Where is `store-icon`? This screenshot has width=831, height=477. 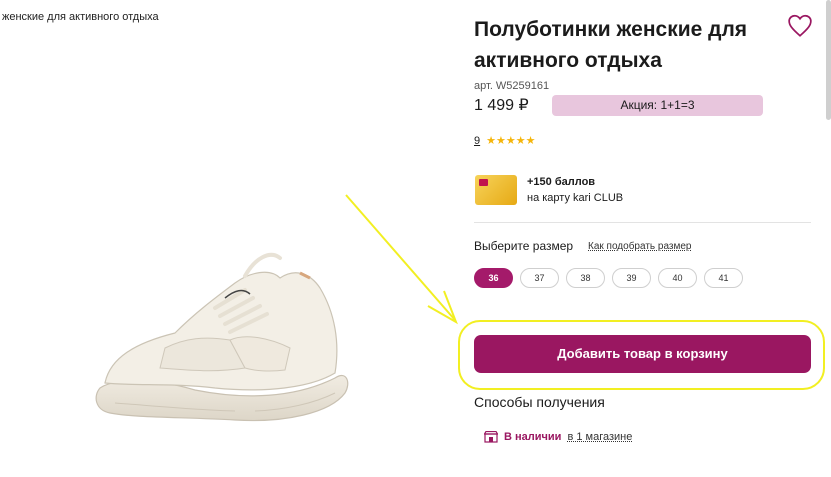
store-icon is located at coordinates (491, 437).